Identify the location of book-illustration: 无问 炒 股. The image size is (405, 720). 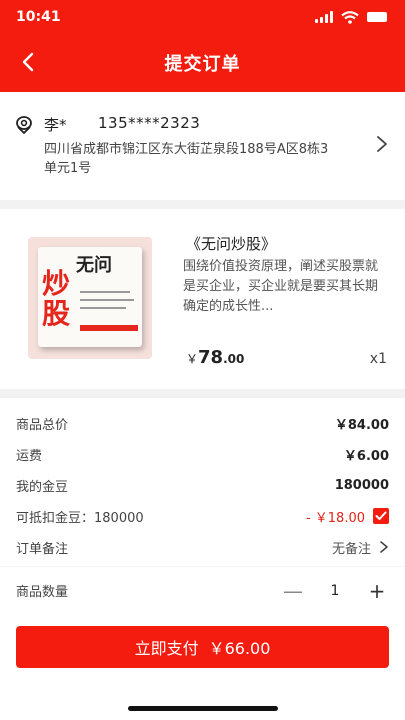
(90, 297).